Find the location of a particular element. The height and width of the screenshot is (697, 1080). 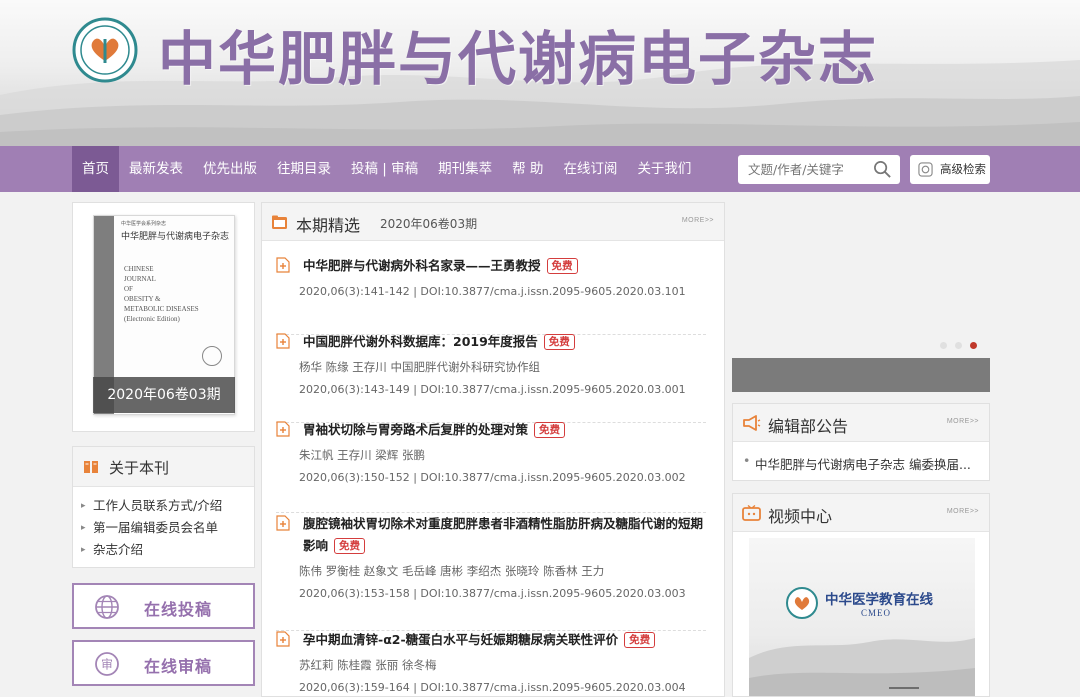

cover-title: 中华肥胖与代谢病电子杂志 is located at coordinates (175, 237).